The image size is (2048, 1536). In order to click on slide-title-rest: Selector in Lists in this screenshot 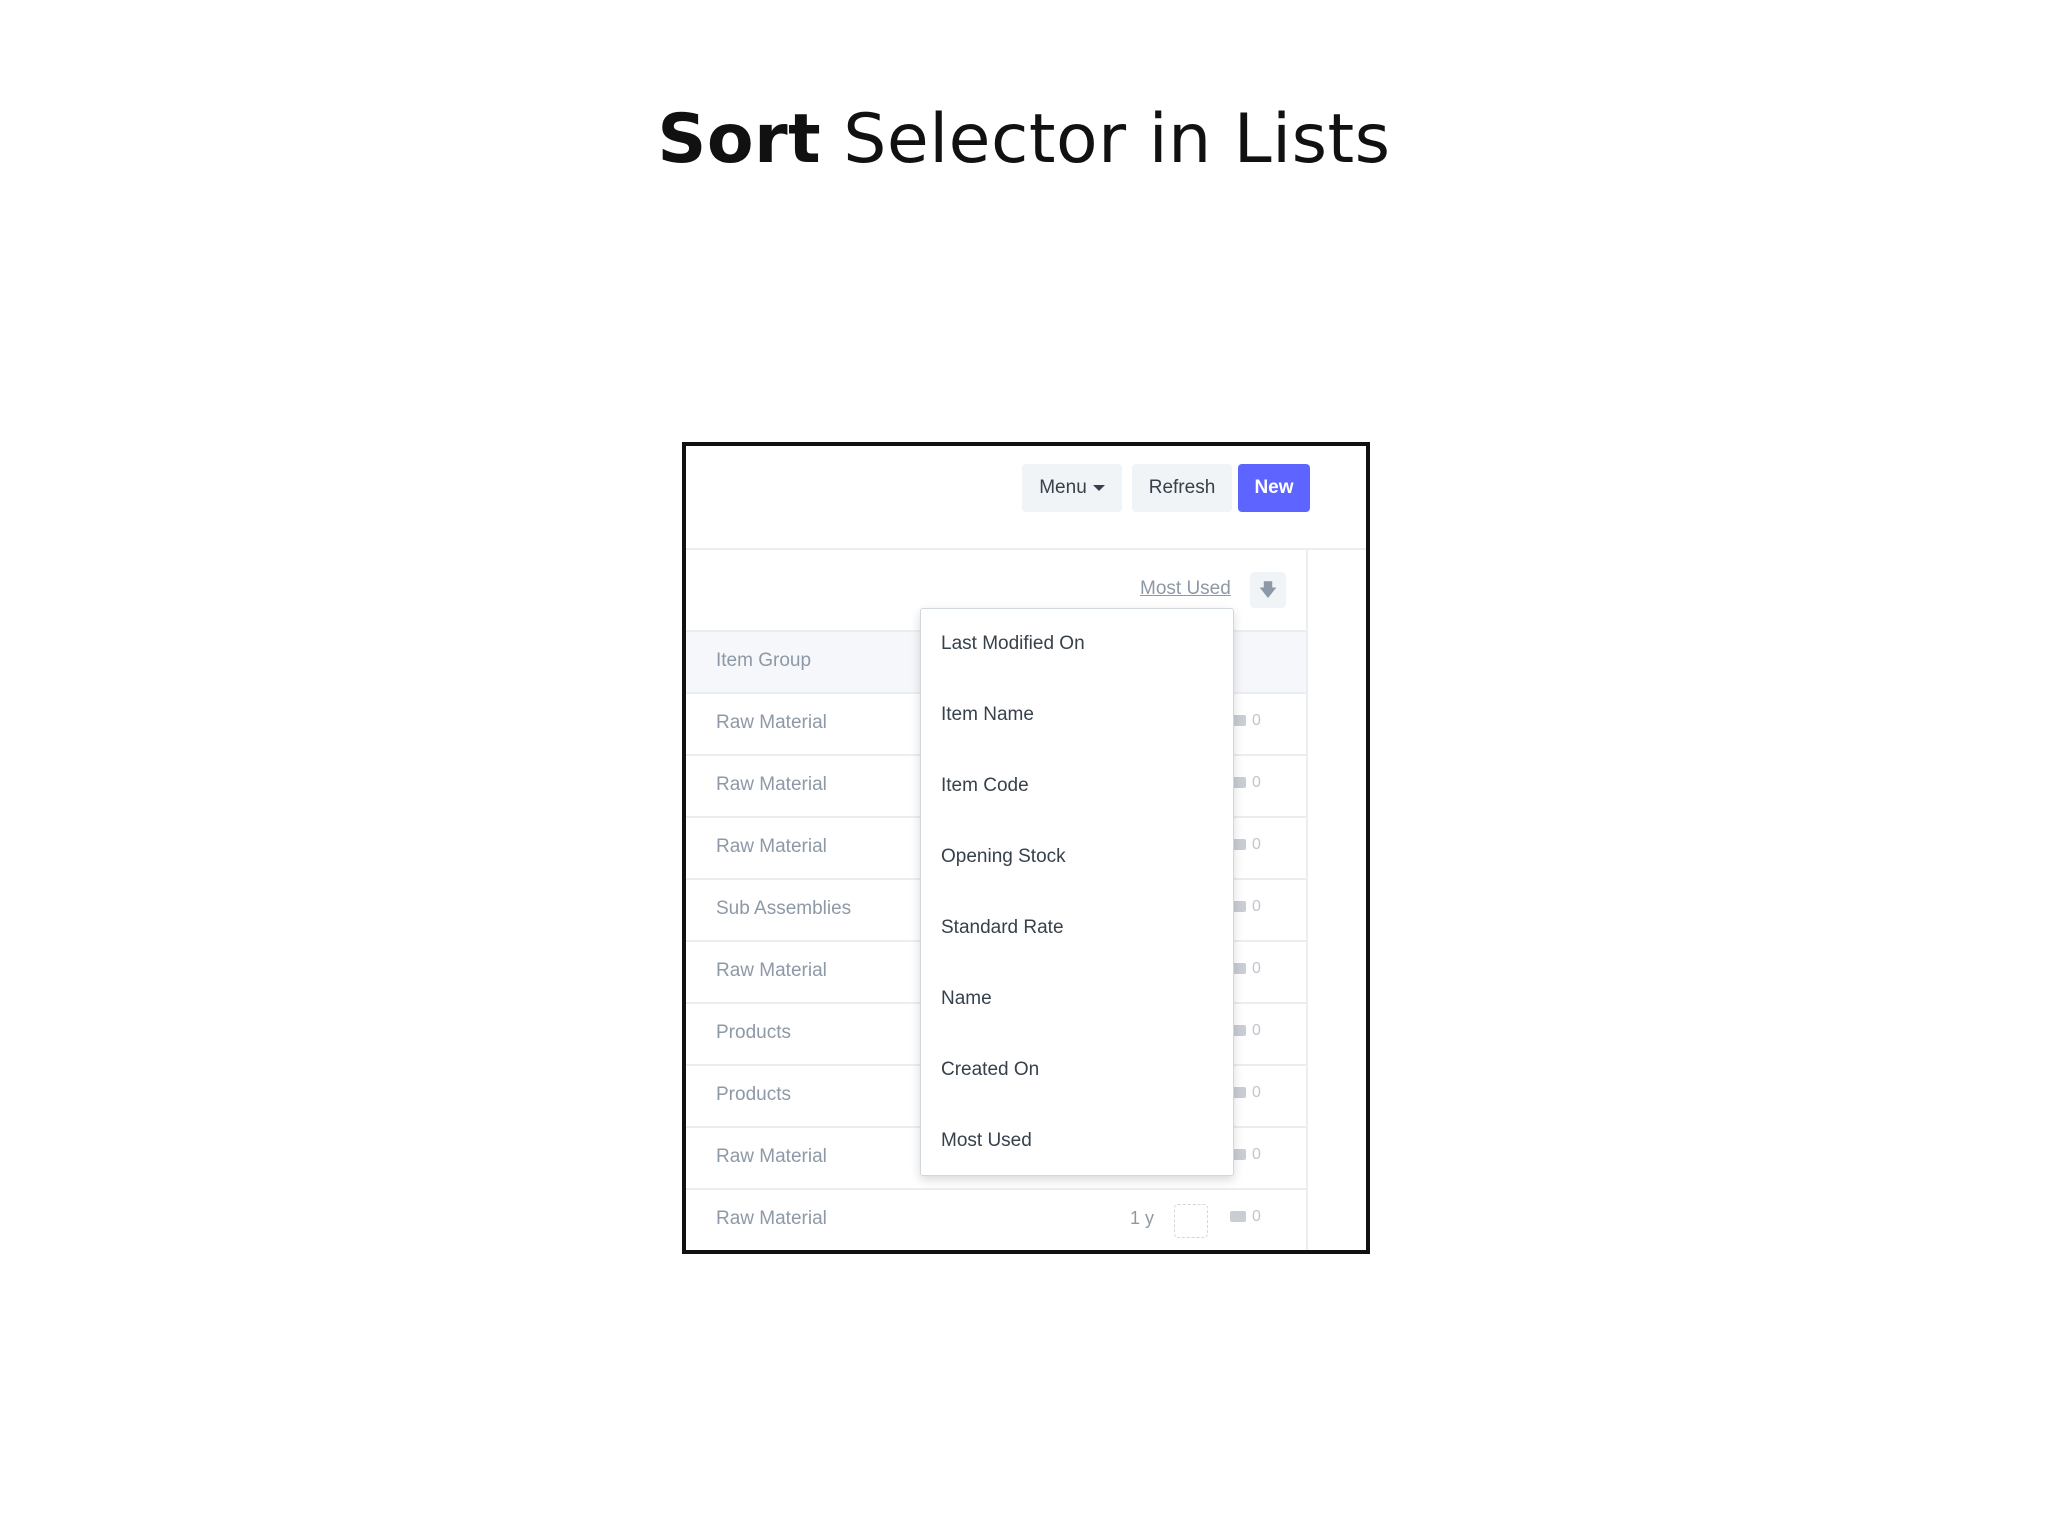, I will do `click(1106, 139)`.